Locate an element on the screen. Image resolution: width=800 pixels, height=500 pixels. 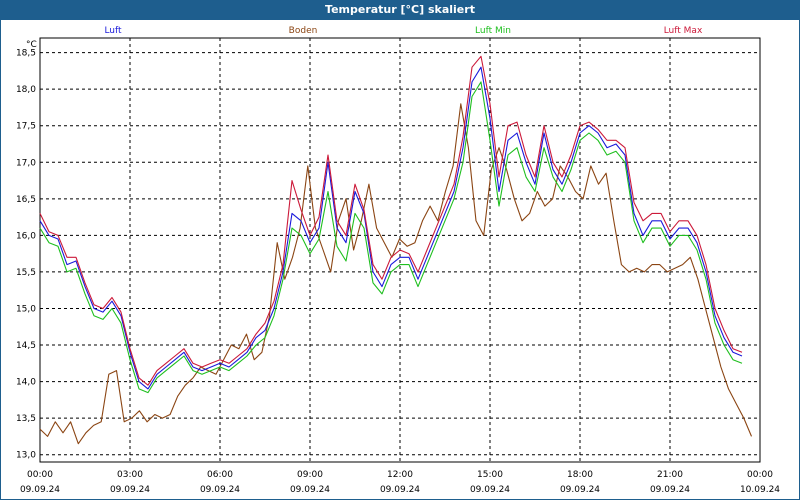
x-tick-time: 15:00 is located at coordinates (490, 475).